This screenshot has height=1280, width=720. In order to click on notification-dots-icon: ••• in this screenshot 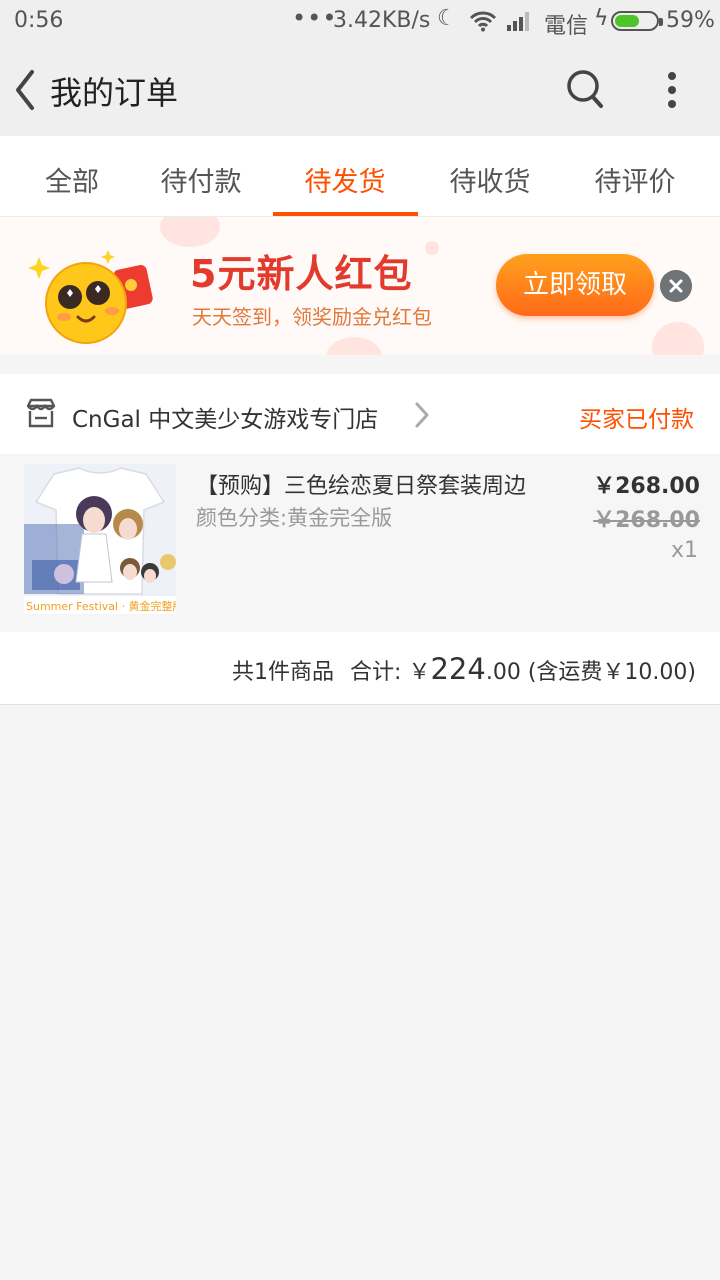, I will do `click(315, 18)`.